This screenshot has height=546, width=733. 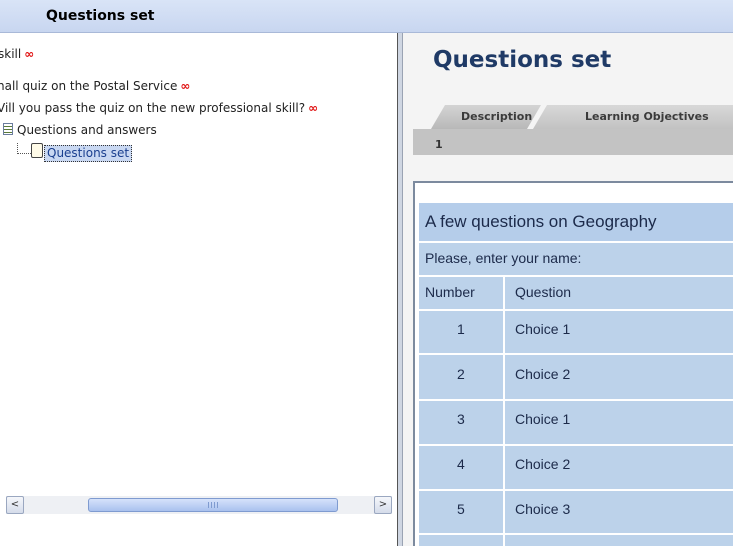 I want to click on tab-page-number: 1, so click(x=439, y=144).